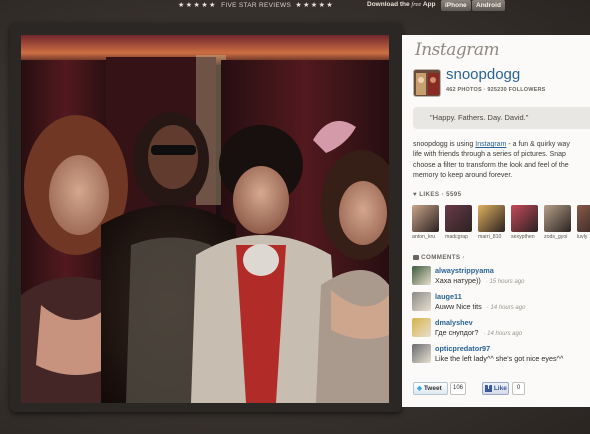 The height and width of the screenshot is (434, 590). Describe the element at coordinates (518, 388) in the screenshot. I see `facebook-like-count: 0` at that location.